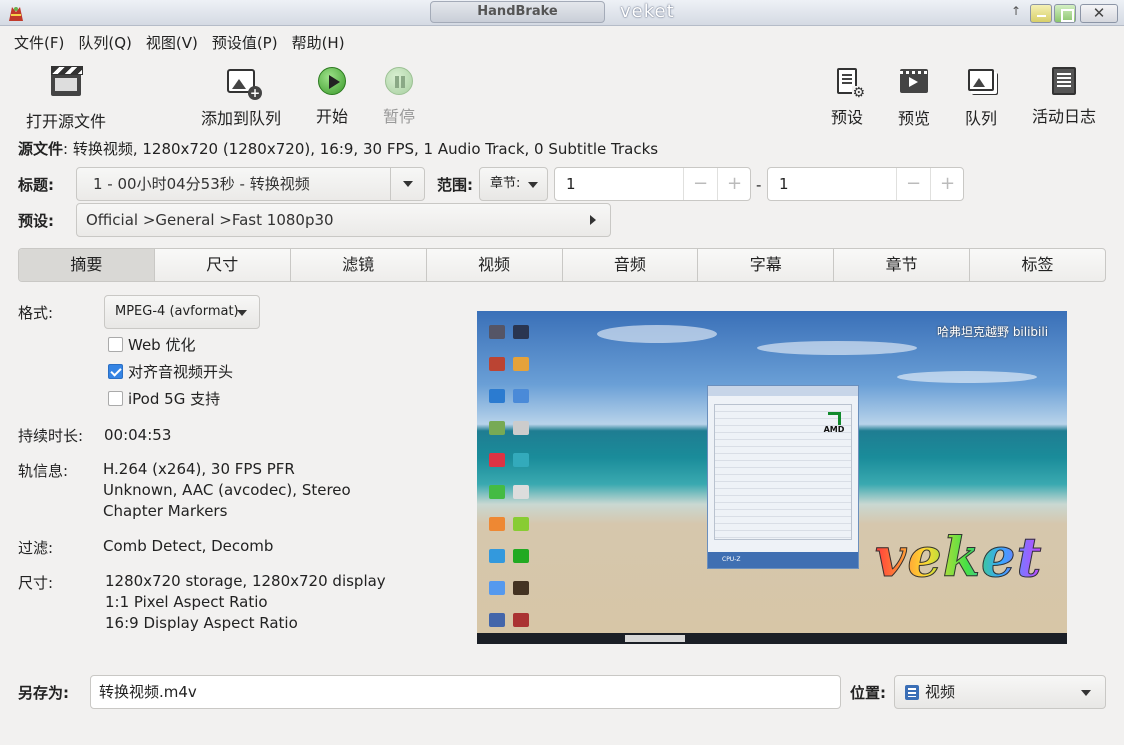  Describe the element at coordinates (243, 84) in the screenshot. I see `add-image-icon` at that location.